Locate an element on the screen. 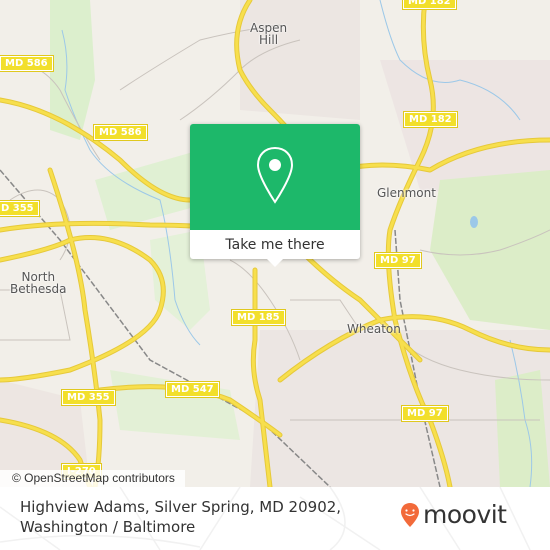 Image resolution: width=550 pixels, height=550 pixels. place-label-north-bethesda: North Bethesda is located at coordinates (38, 283).